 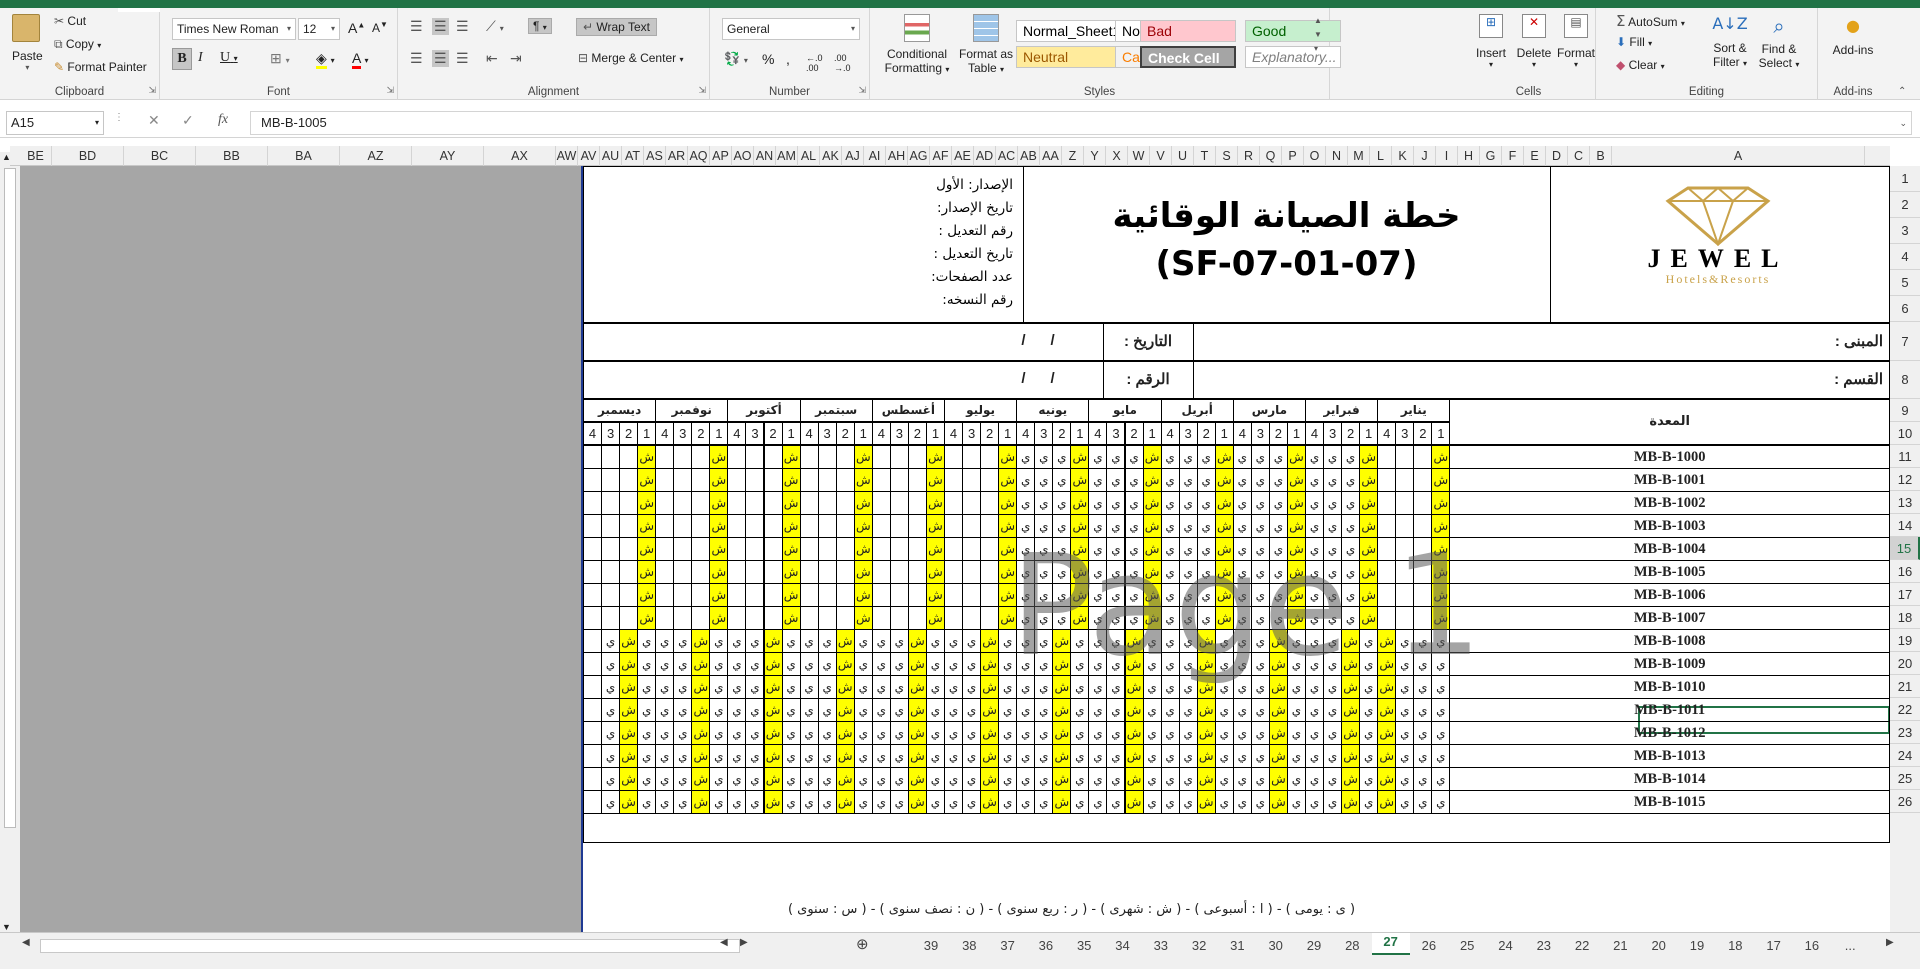 I want to click on number-format-dropdown: General ▾, so click(x=791, y=29).